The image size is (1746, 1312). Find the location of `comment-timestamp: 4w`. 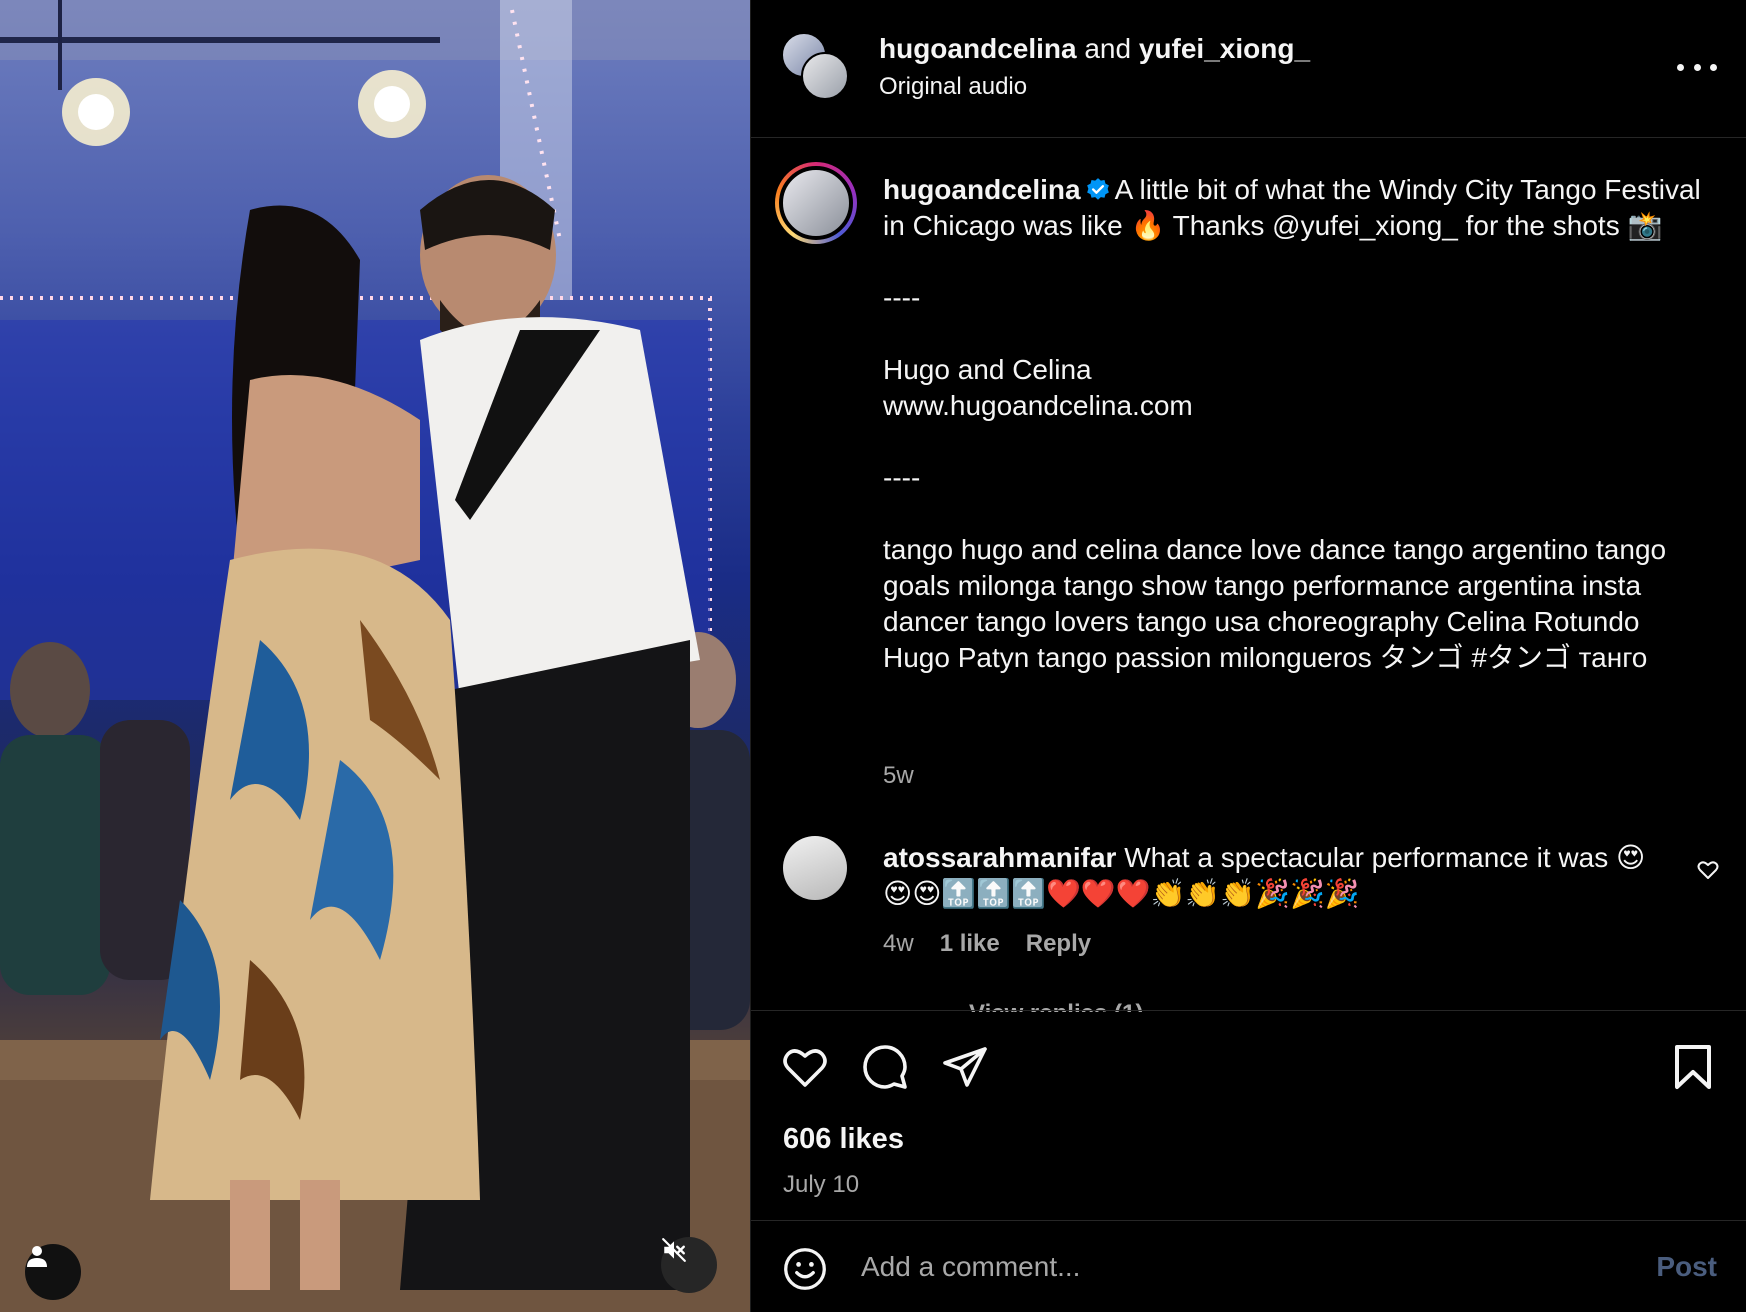

comment-timestamp: 4w is located at coordinates (898, 944).